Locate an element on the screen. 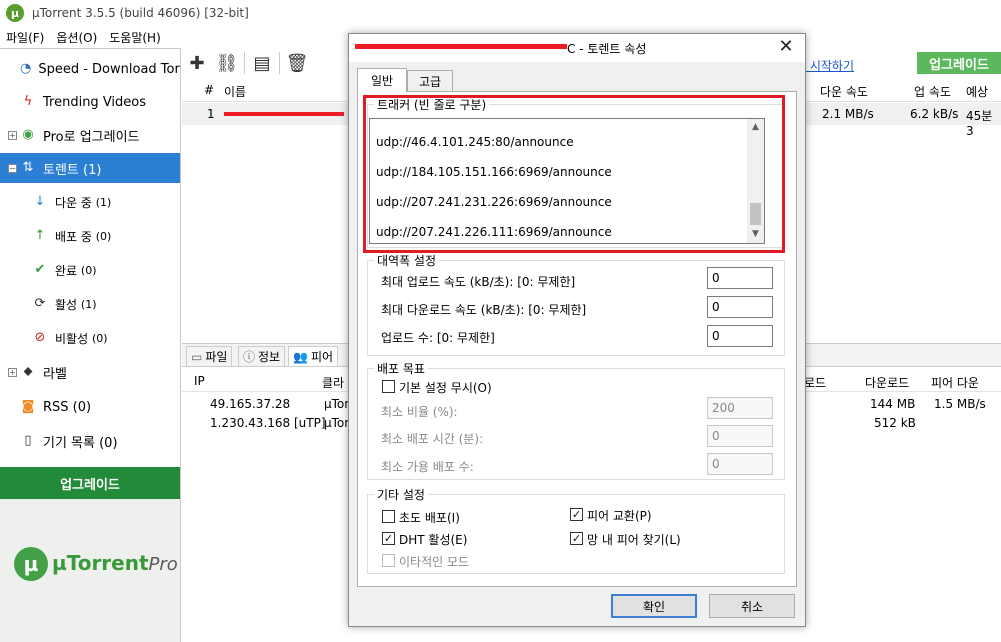  col-name: 이름 is located at coordinates (235, 91).